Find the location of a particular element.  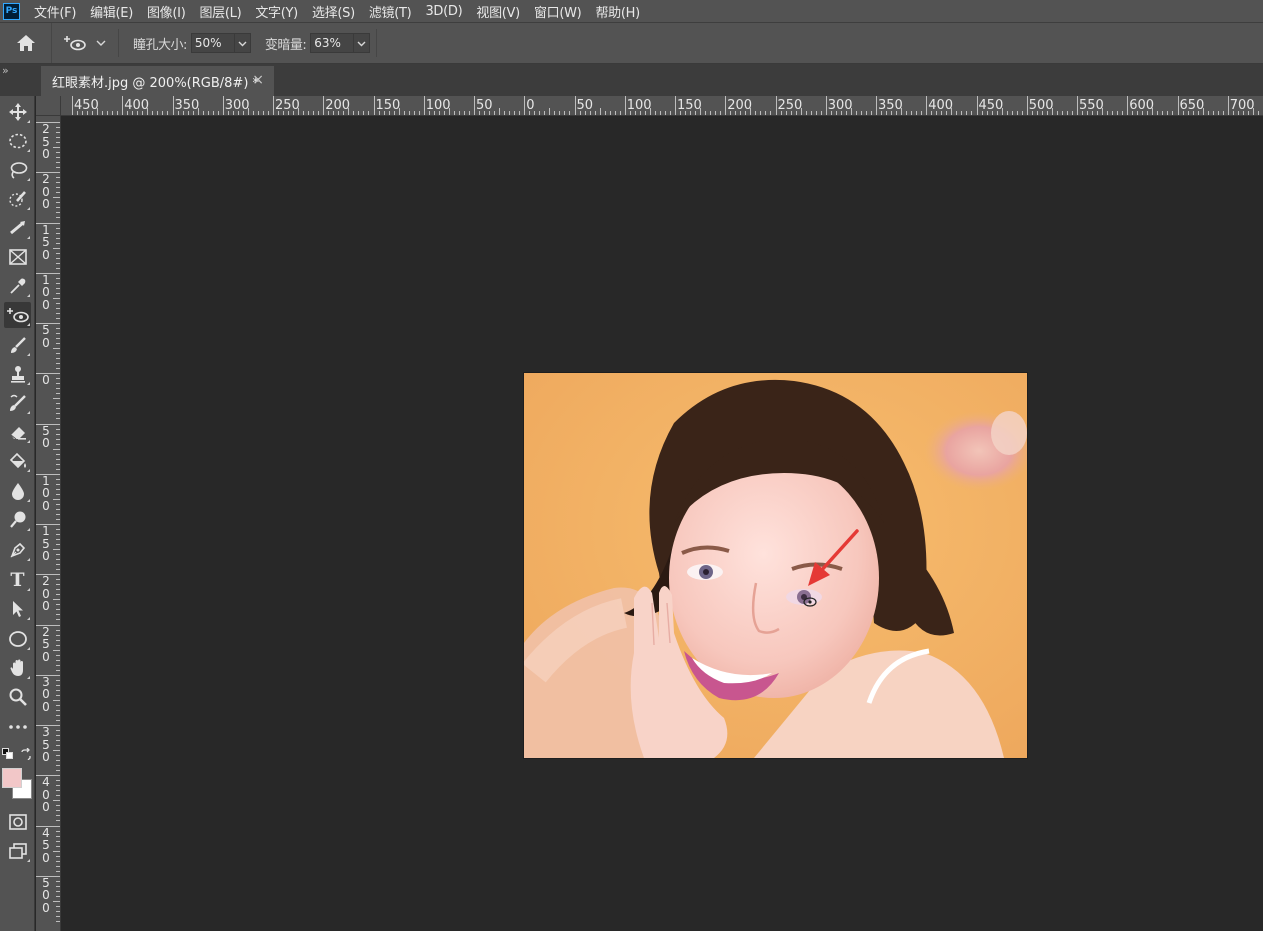

menu-window: 窗口(W) is located at coordinates (558, 11).